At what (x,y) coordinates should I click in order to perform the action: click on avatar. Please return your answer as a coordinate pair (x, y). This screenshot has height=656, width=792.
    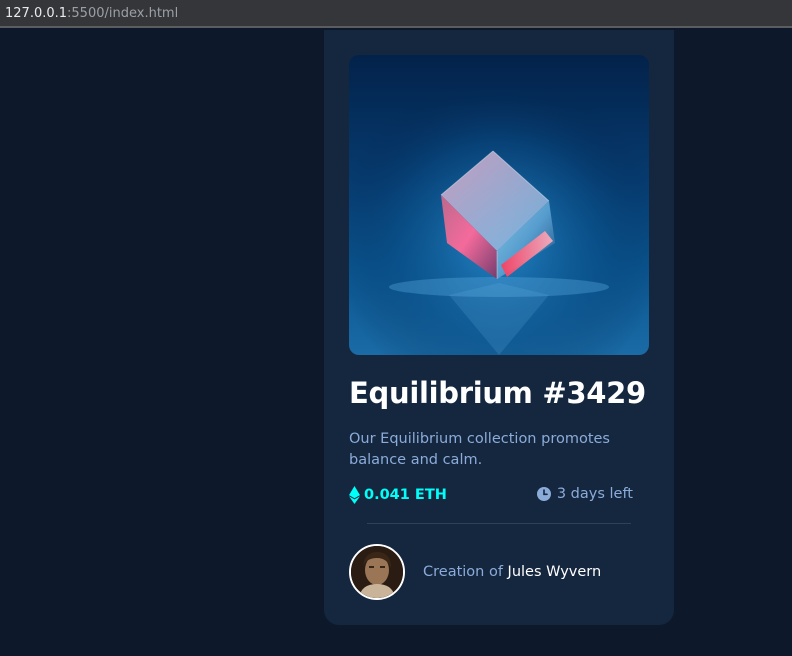
    Looking at the image, I should click on (377, 572).